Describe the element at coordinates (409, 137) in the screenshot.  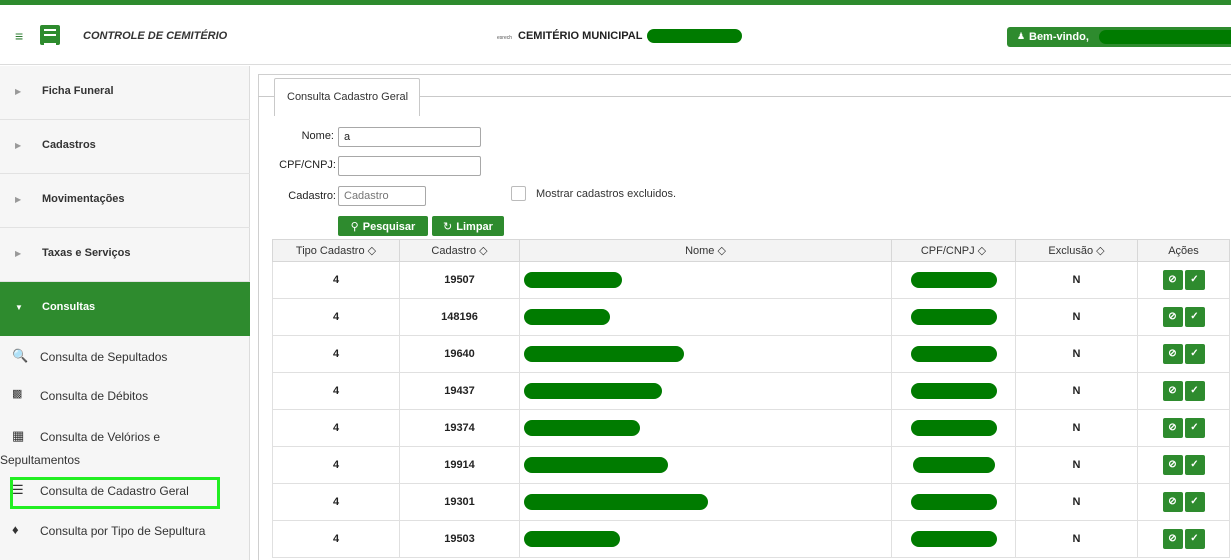
I see `nome-input` at that location.